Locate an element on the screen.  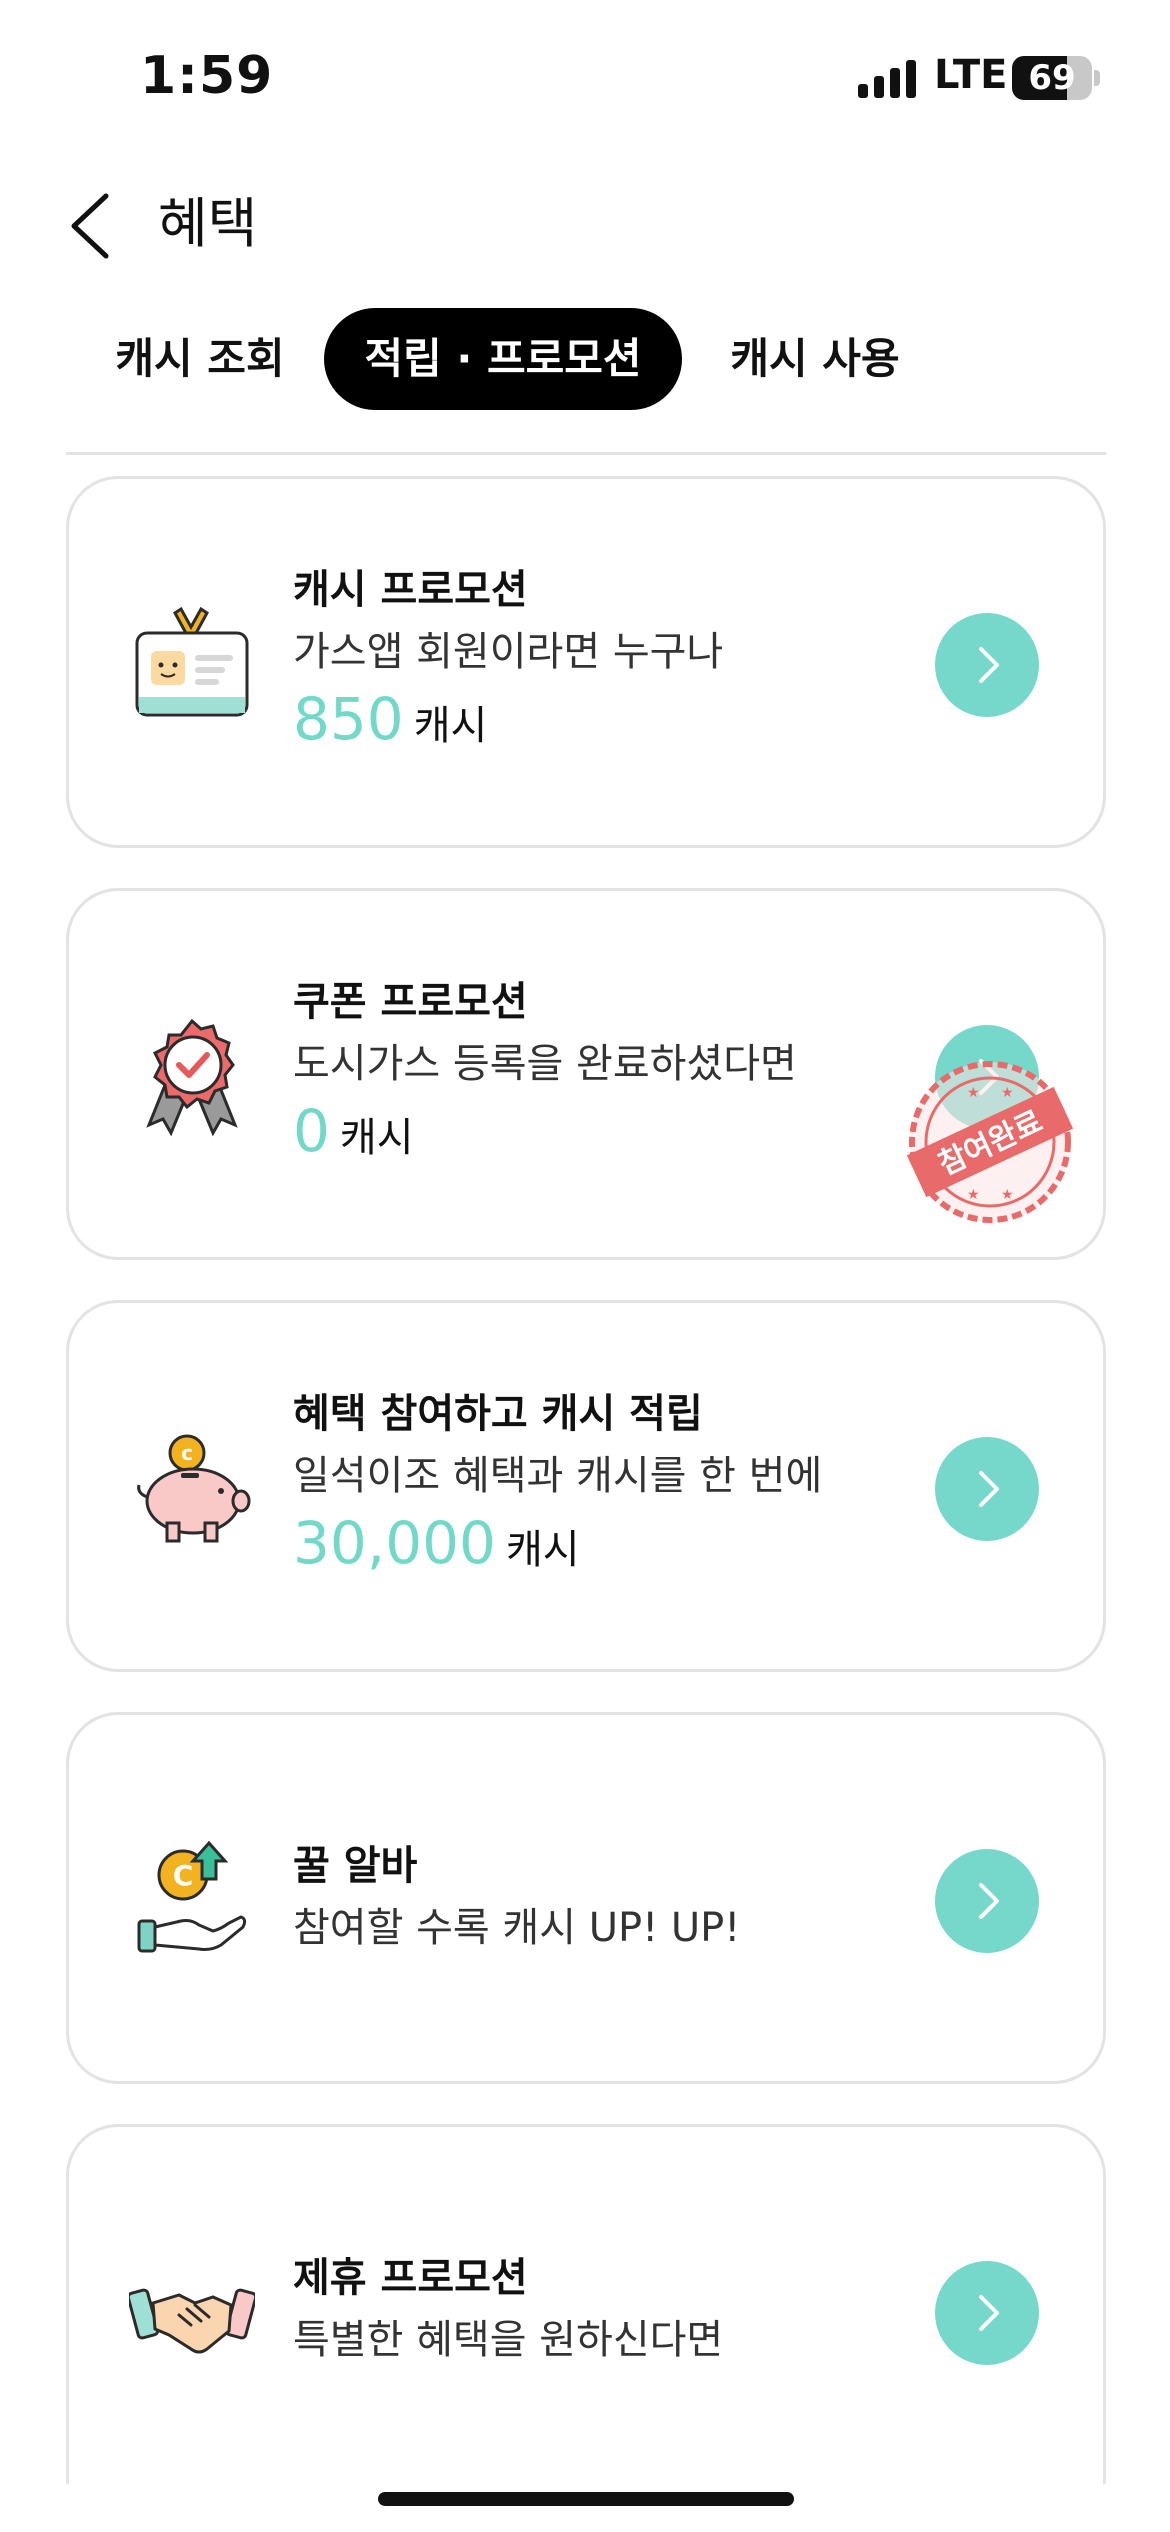
card-honey-job: C 꿀 알바 참여할 수록 캐시 UP! UP! is located at coordinates (586, 1898).